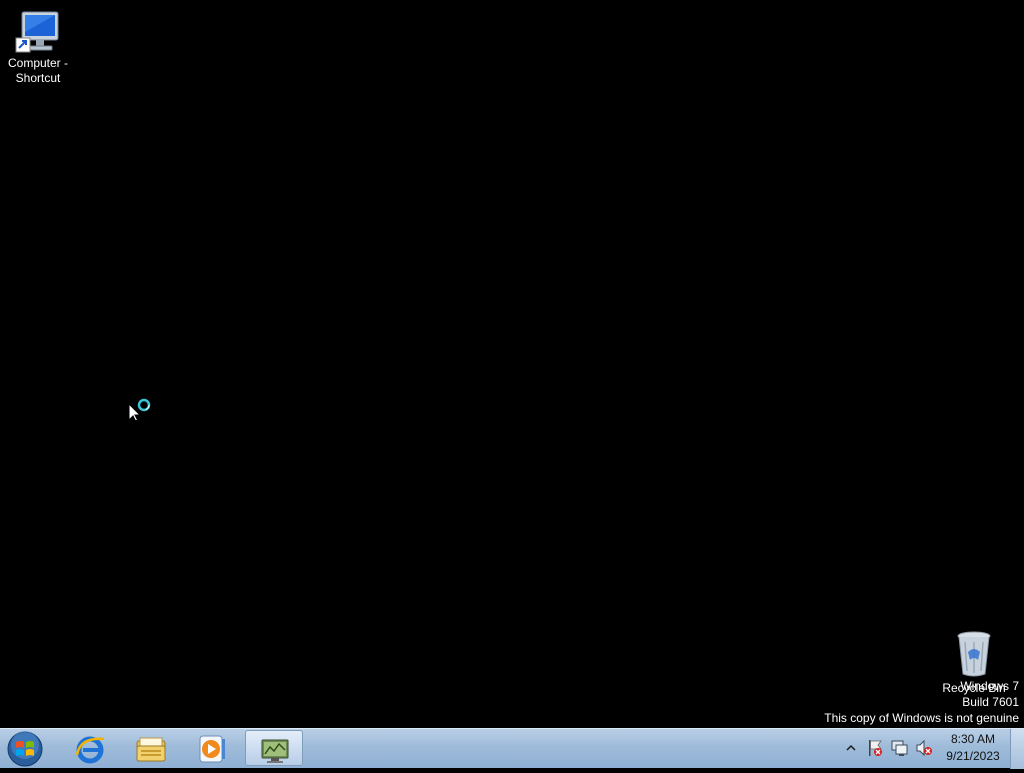 This screenshot has width=1024, height=773. What do you see at coordinates (924, 748) in the screenshot?
I see `volume-muted-icon` at bounding box center [924, 748].